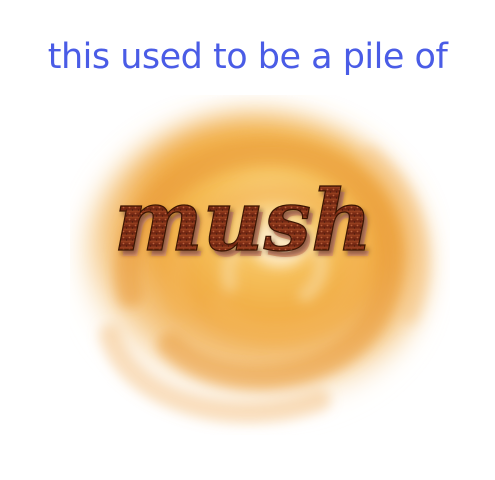  Describe the element at coordinates (247, 57) in the screenshot. I see `headline-text: this used to be a pile of` at that location.